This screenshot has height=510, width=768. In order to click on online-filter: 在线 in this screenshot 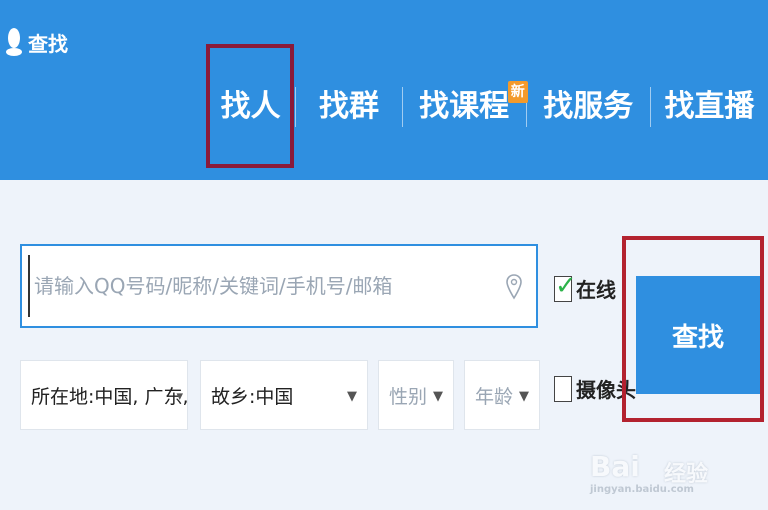, I will do `click(585, 287)`.